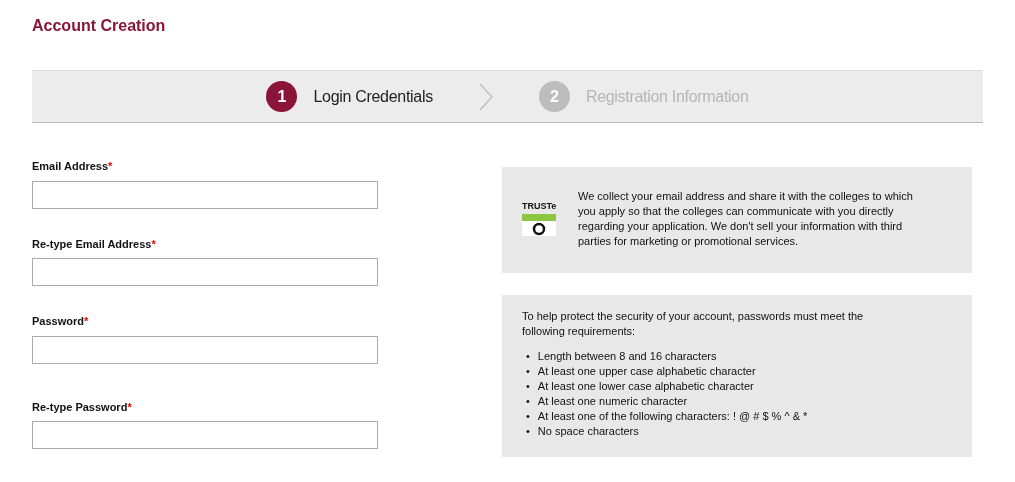  Describe the element at coordinates (542, 219) in the screenshot. I see `trust-badge: TRUSTe` at that location.